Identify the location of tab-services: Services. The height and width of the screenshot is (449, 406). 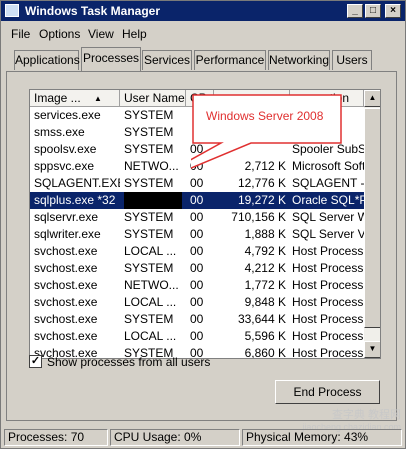
(167, 60).